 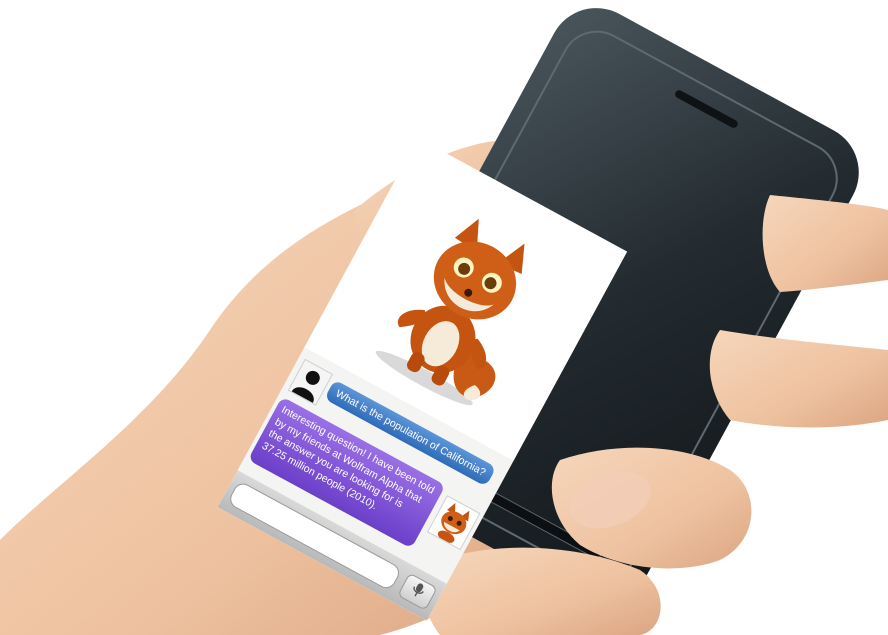 I want to click on user-silhouette-icon, so click(x=310, y=382).